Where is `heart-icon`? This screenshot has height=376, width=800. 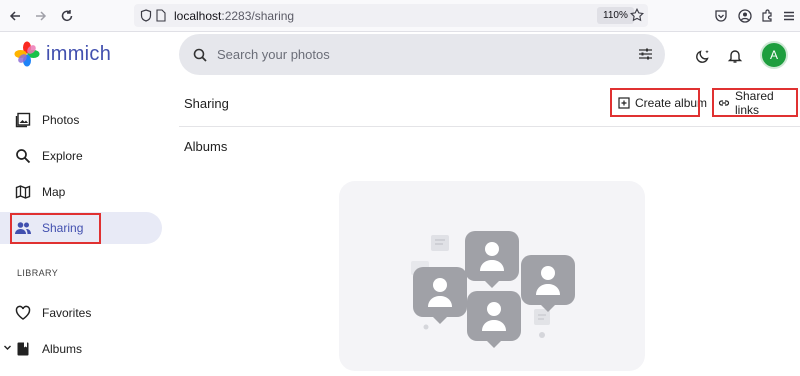
heart-icon is located at coordinates (23, 313).